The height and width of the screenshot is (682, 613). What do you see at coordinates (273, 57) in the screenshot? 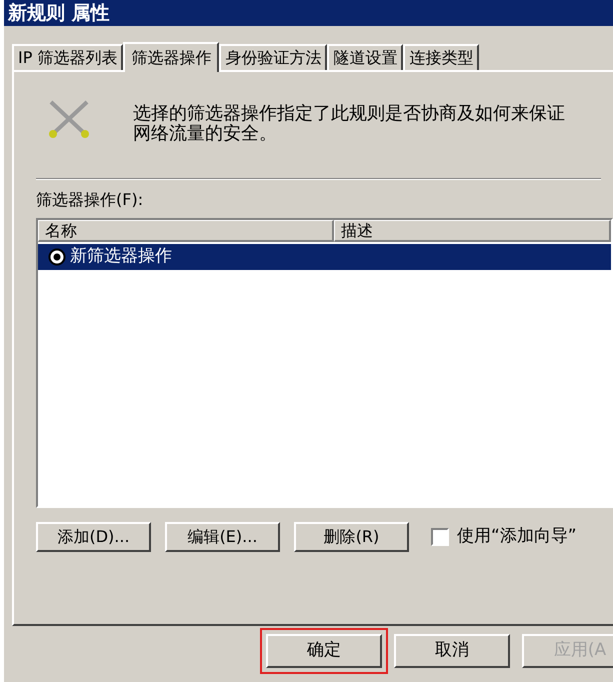
I see `tab: 身份验证方法` at bounding box center [273, 57].